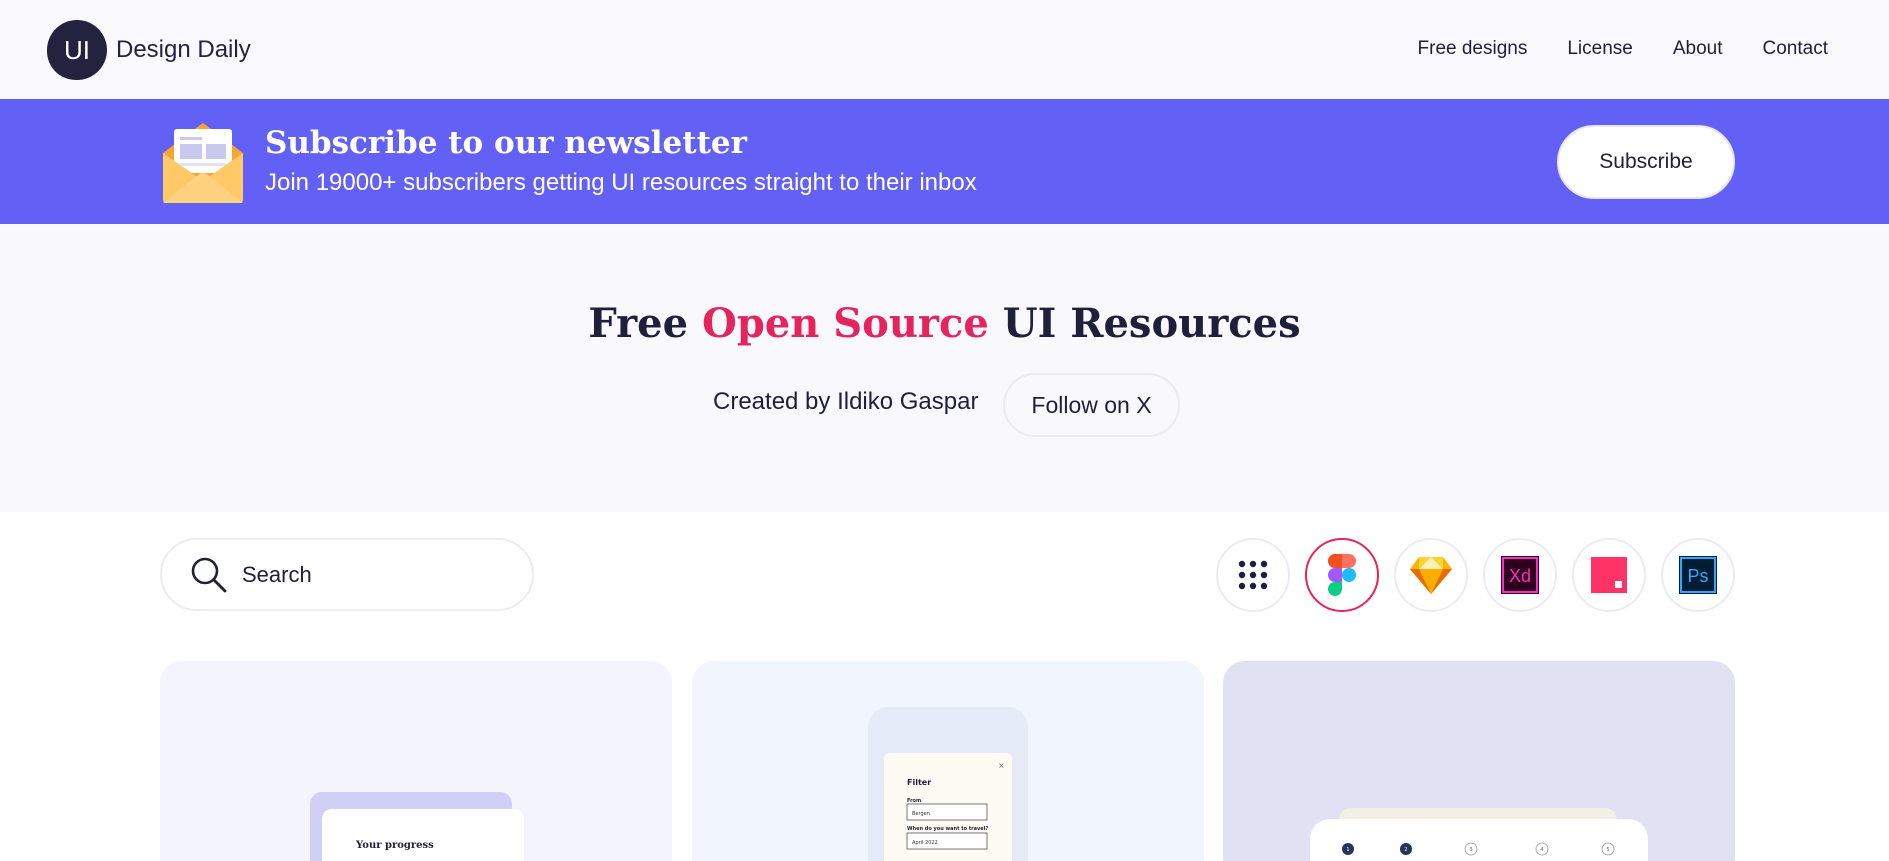  What do you see at coordinates (417, 826) in the screenshot?
I see `card-preview-1: Your progress` at bounding box center [417, 826].